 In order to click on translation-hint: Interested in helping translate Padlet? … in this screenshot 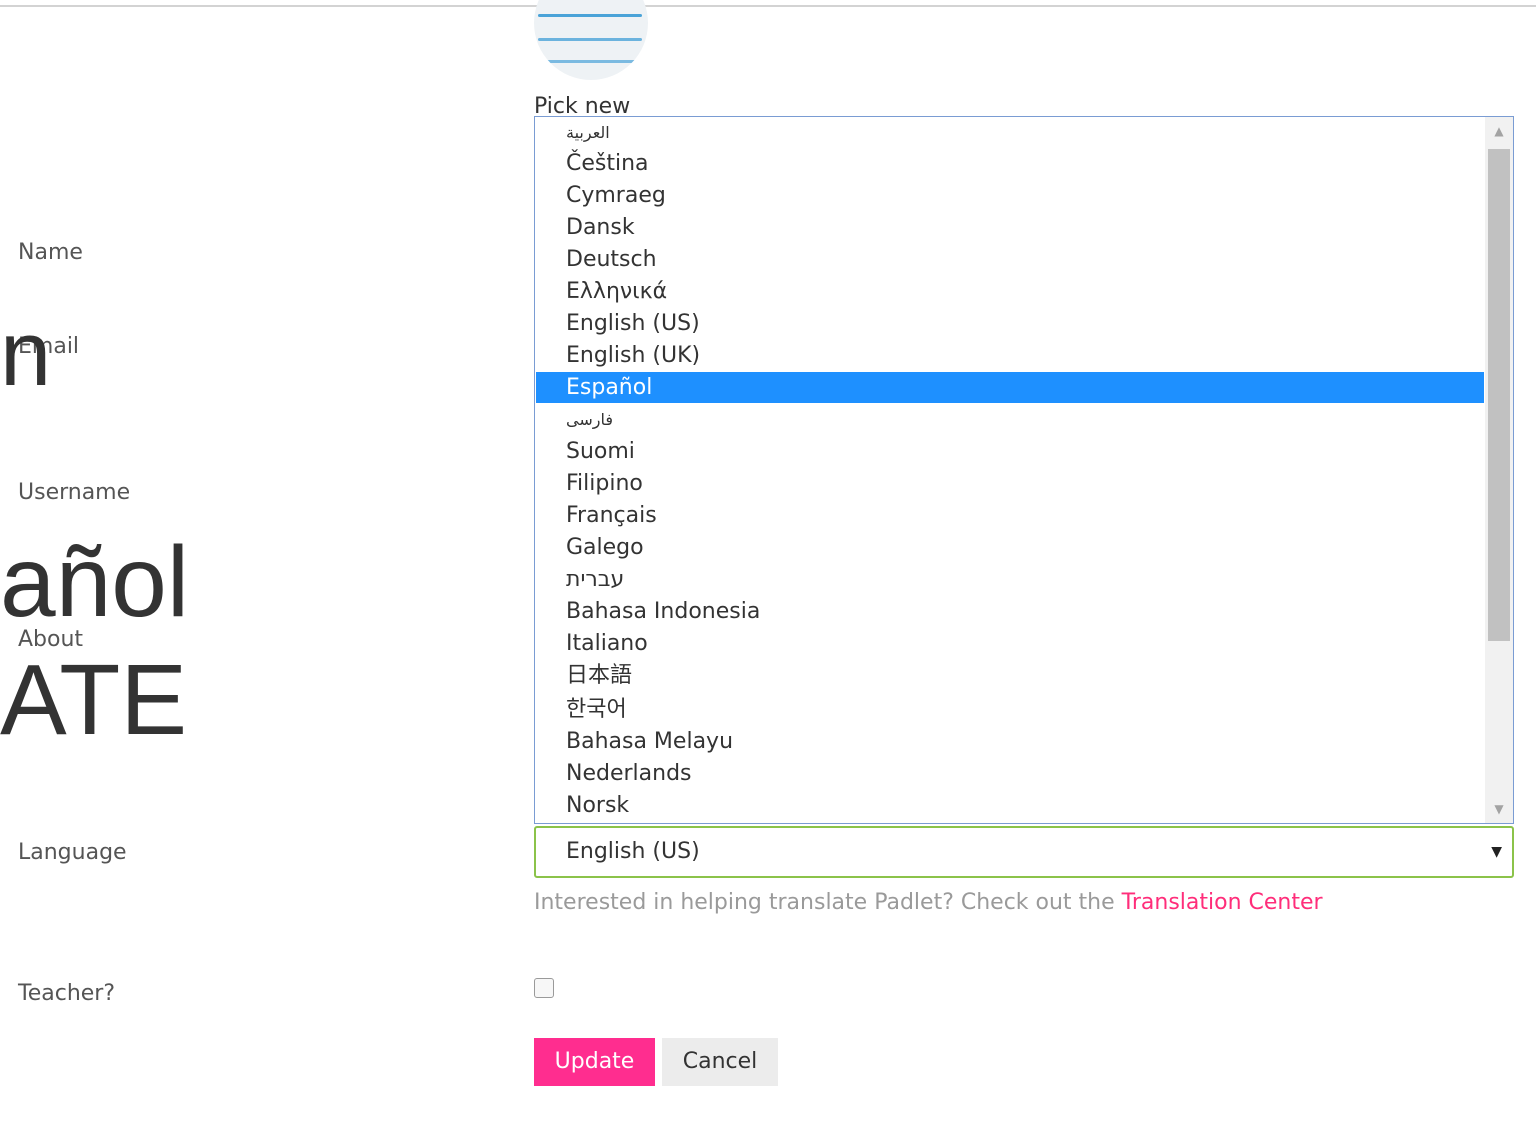, I will do `click(928, 902)`.